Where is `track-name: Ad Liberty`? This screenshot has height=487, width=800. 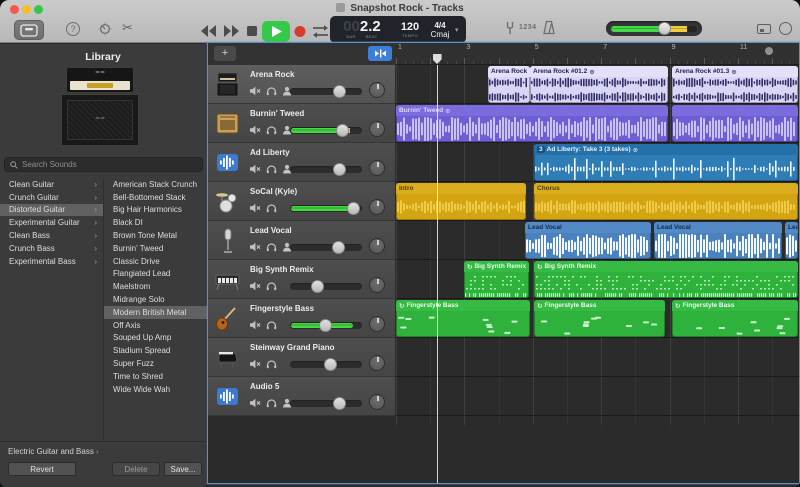 track-name: Ad Liberty is located at coordinates (270, 152).